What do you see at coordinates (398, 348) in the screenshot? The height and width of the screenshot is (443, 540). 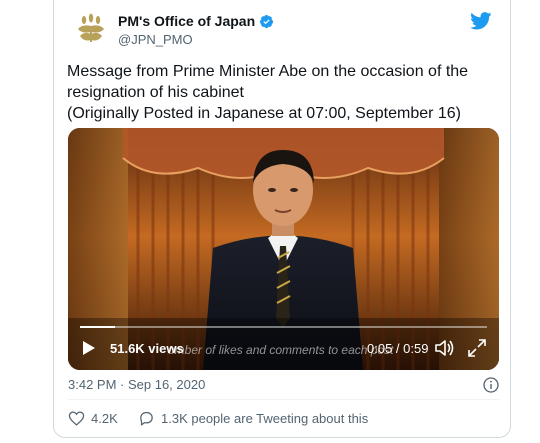 I see `video-time: 0:05 / 0:59` at bounding box center [398, 348].